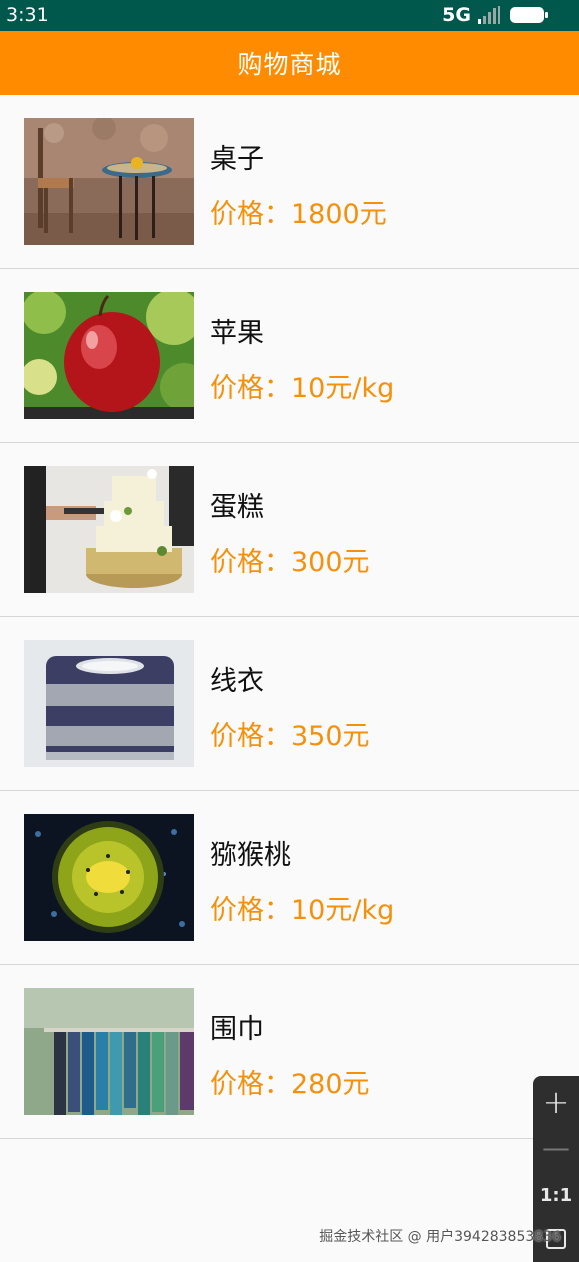 Image resolution: width=579 pixels, height=1262 pixels. I want to click on product-name: 猕猴桃, so click(250, 855).